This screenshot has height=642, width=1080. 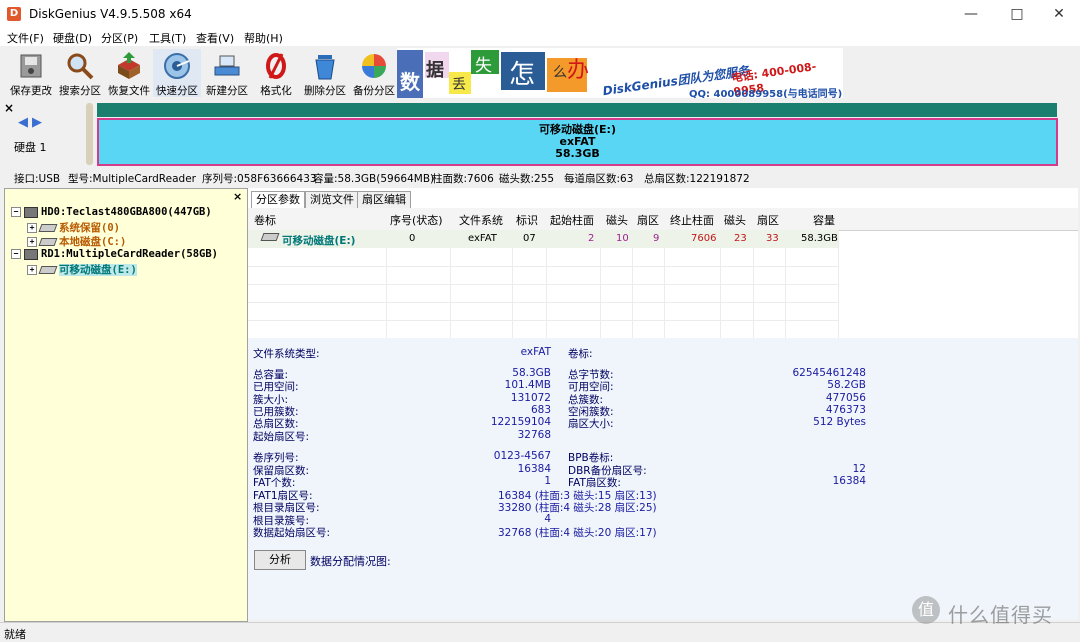 I want to click on close-icon: ✕, so click(x=1058, y=14).